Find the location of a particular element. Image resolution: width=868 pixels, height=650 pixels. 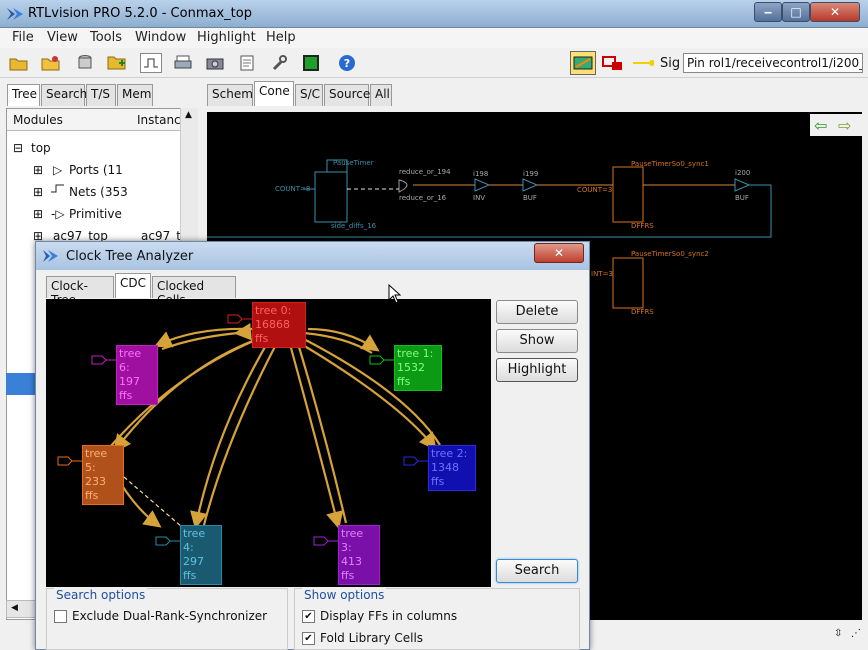

menu-window: Window is located at coordinates (160, 37).